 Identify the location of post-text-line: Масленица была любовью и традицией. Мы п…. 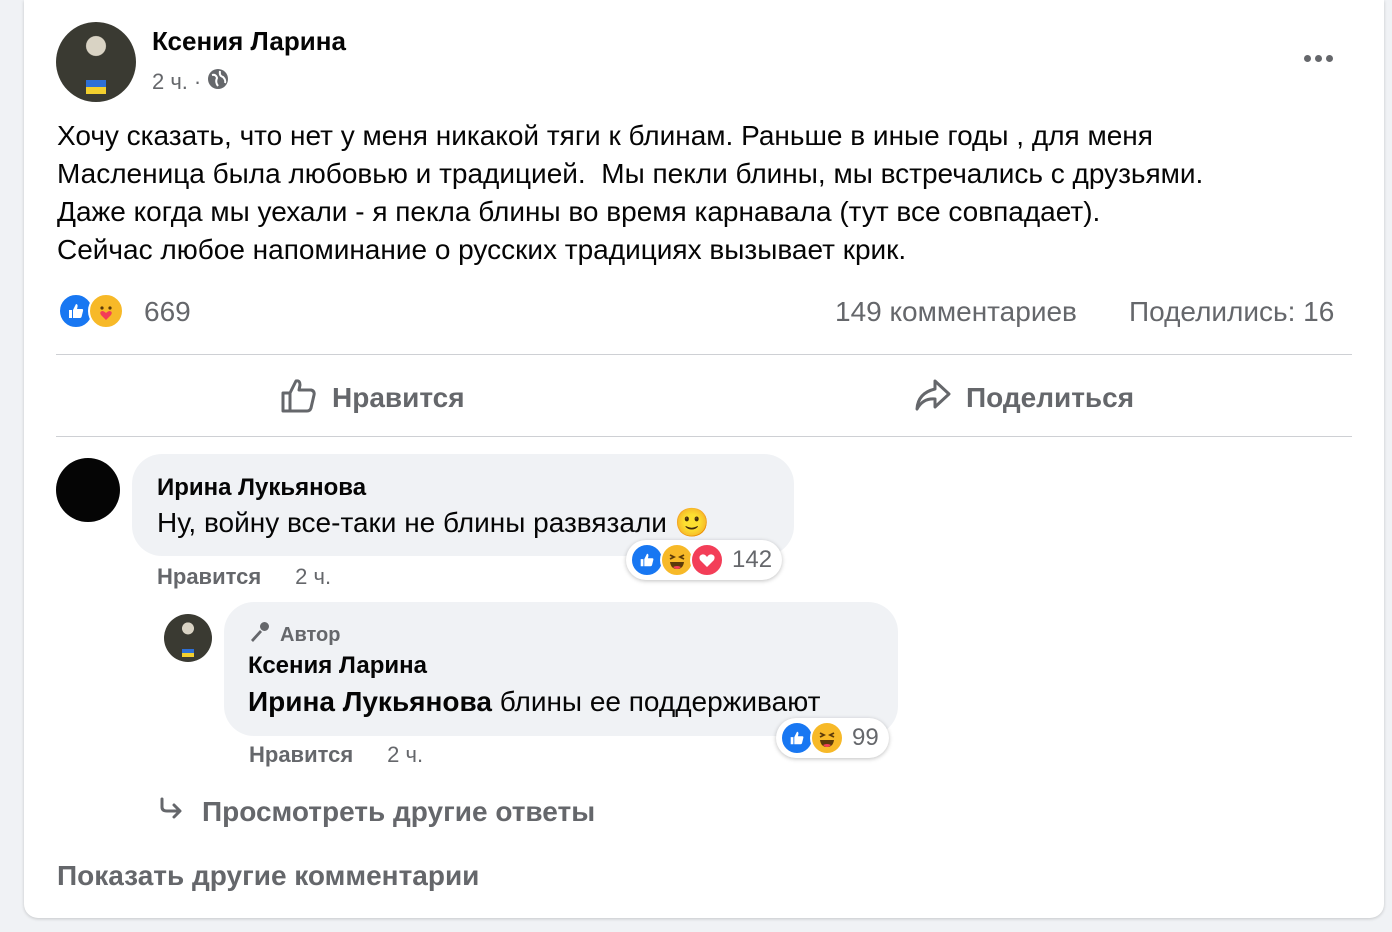
(630, 173).